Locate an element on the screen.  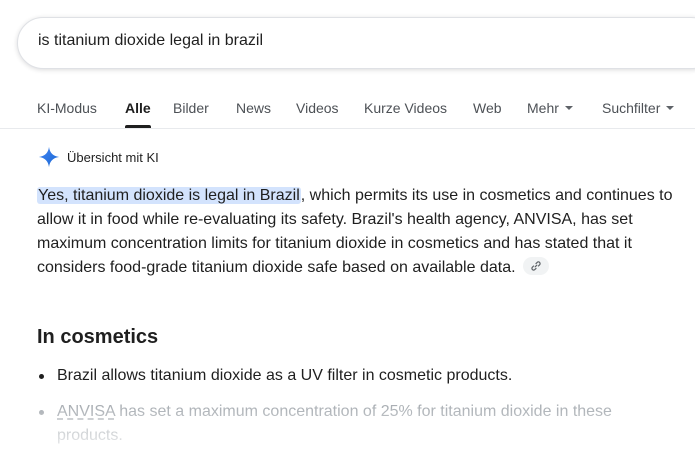
tab-kurze-videos: Kurze Videos is located at coordinates (405, 108).